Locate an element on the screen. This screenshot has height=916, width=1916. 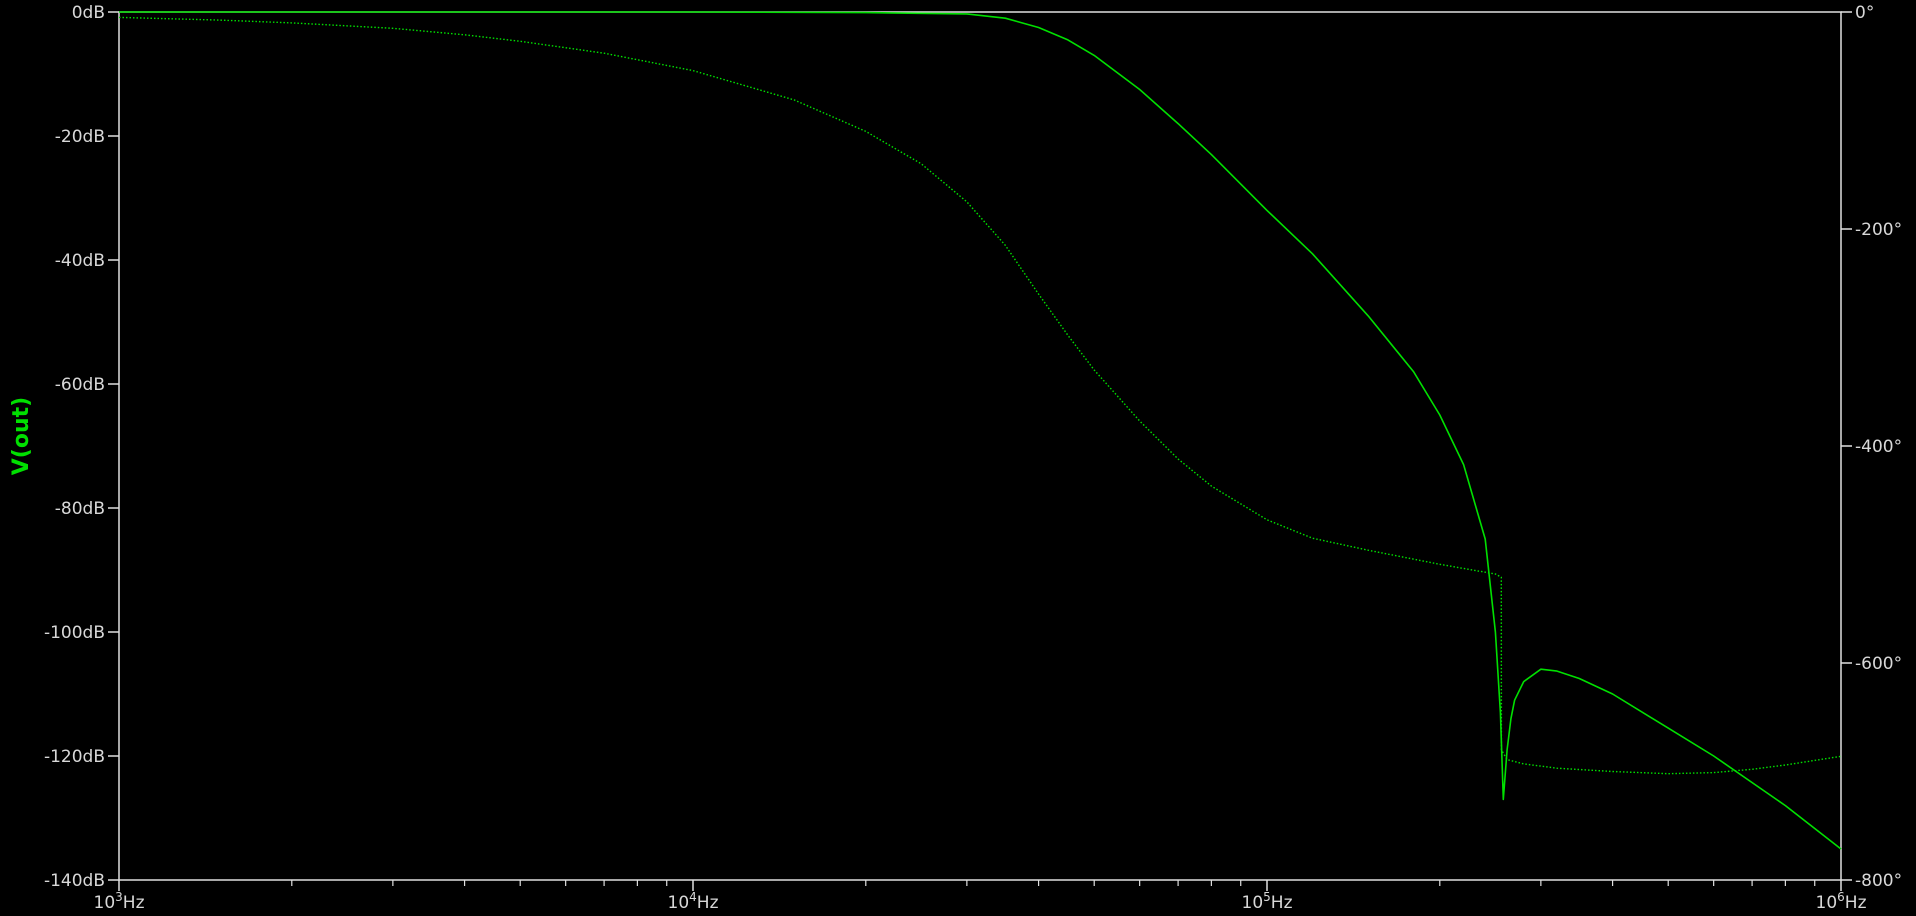
y-left-tick-label: -40dB is located at coordinates (80, 261).